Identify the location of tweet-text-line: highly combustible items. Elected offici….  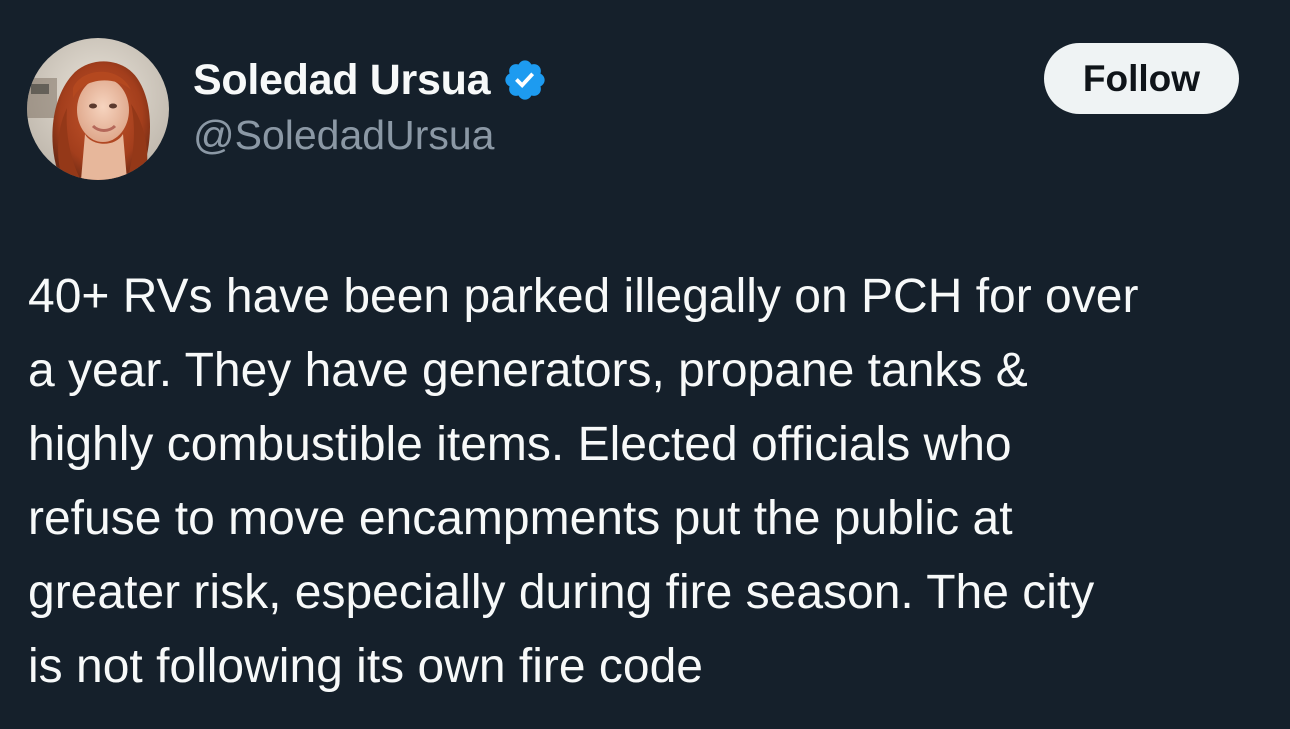
(520, 444).